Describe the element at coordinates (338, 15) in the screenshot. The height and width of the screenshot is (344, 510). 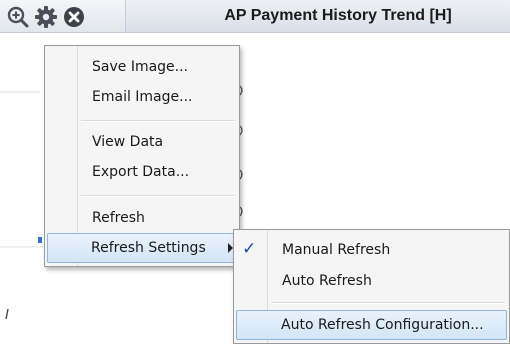
I see `chart-title: AP Payment History Trend [H]` at that location.